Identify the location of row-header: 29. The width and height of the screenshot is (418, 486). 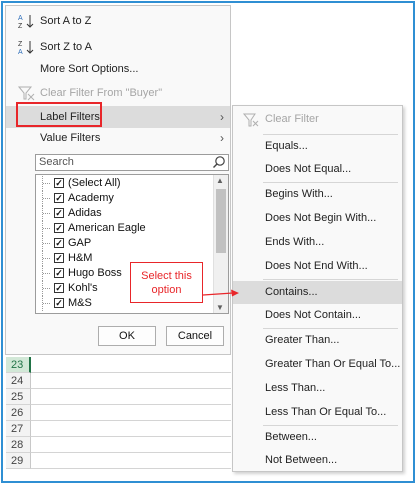
(18, 461).